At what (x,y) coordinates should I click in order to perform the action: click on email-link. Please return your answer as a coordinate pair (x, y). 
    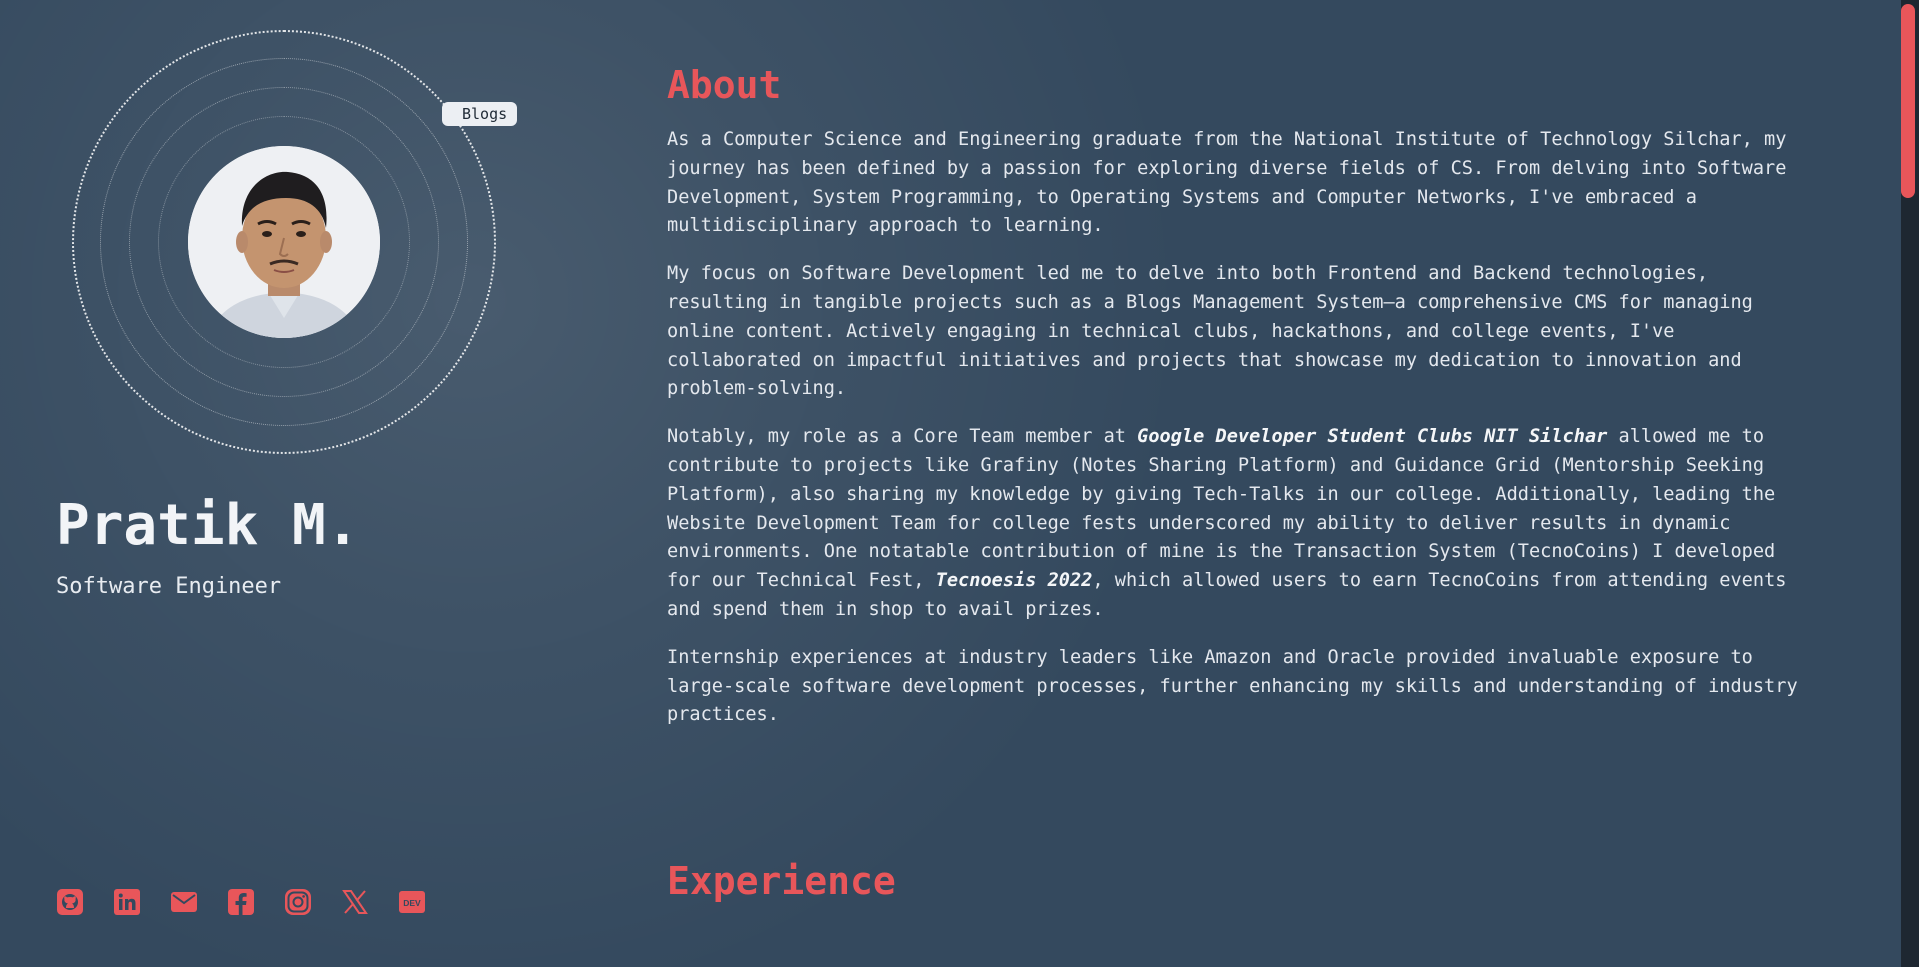
    Looking at the image, I should click on (184, 902).